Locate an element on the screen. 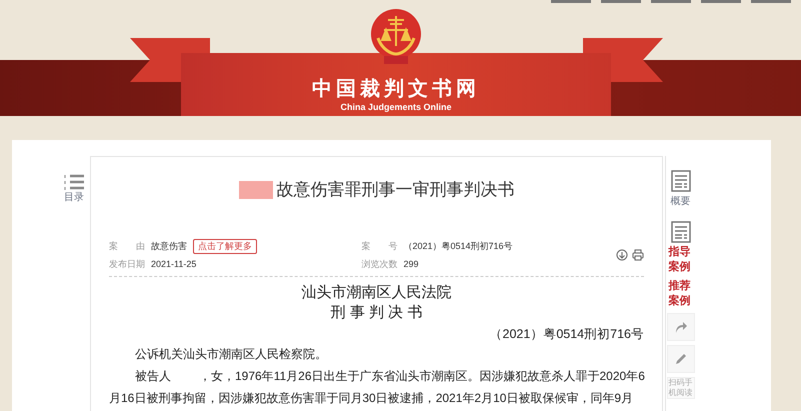  learn-more-link: 点击了解更多 is located at coordinates (225, 246).